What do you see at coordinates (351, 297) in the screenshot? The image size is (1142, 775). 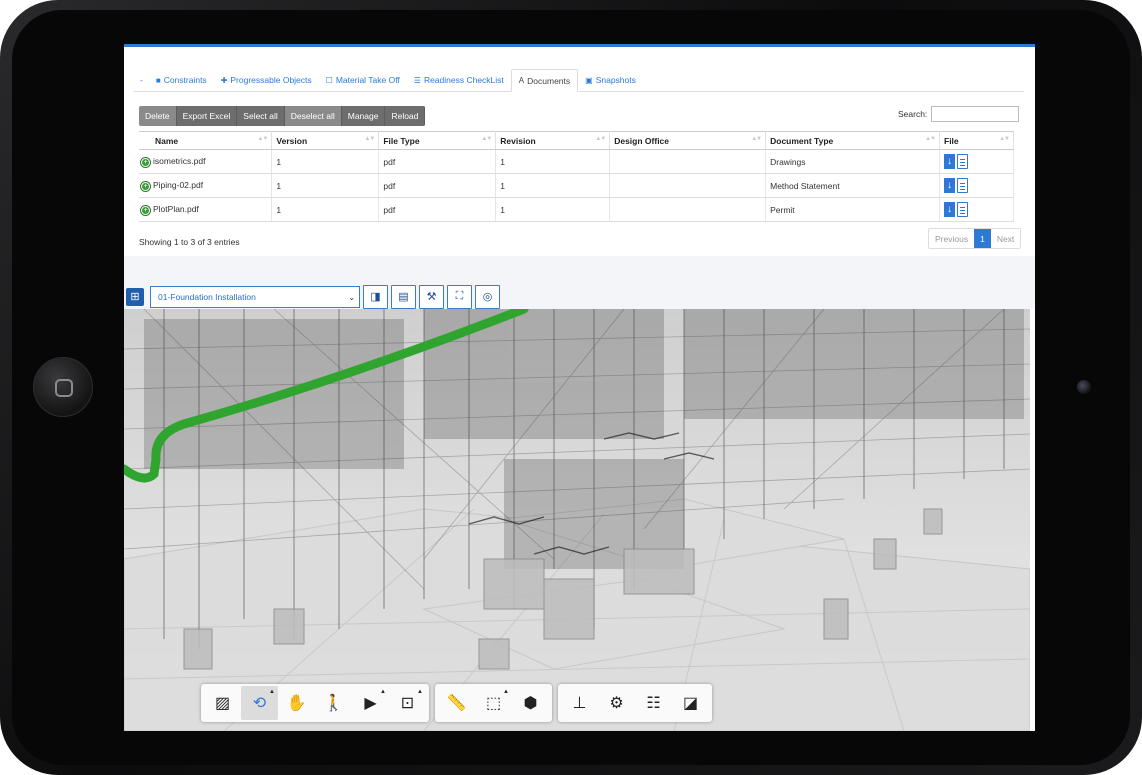 I see `chevron-down-icon: ⌄` at bounding box center [351, 297].